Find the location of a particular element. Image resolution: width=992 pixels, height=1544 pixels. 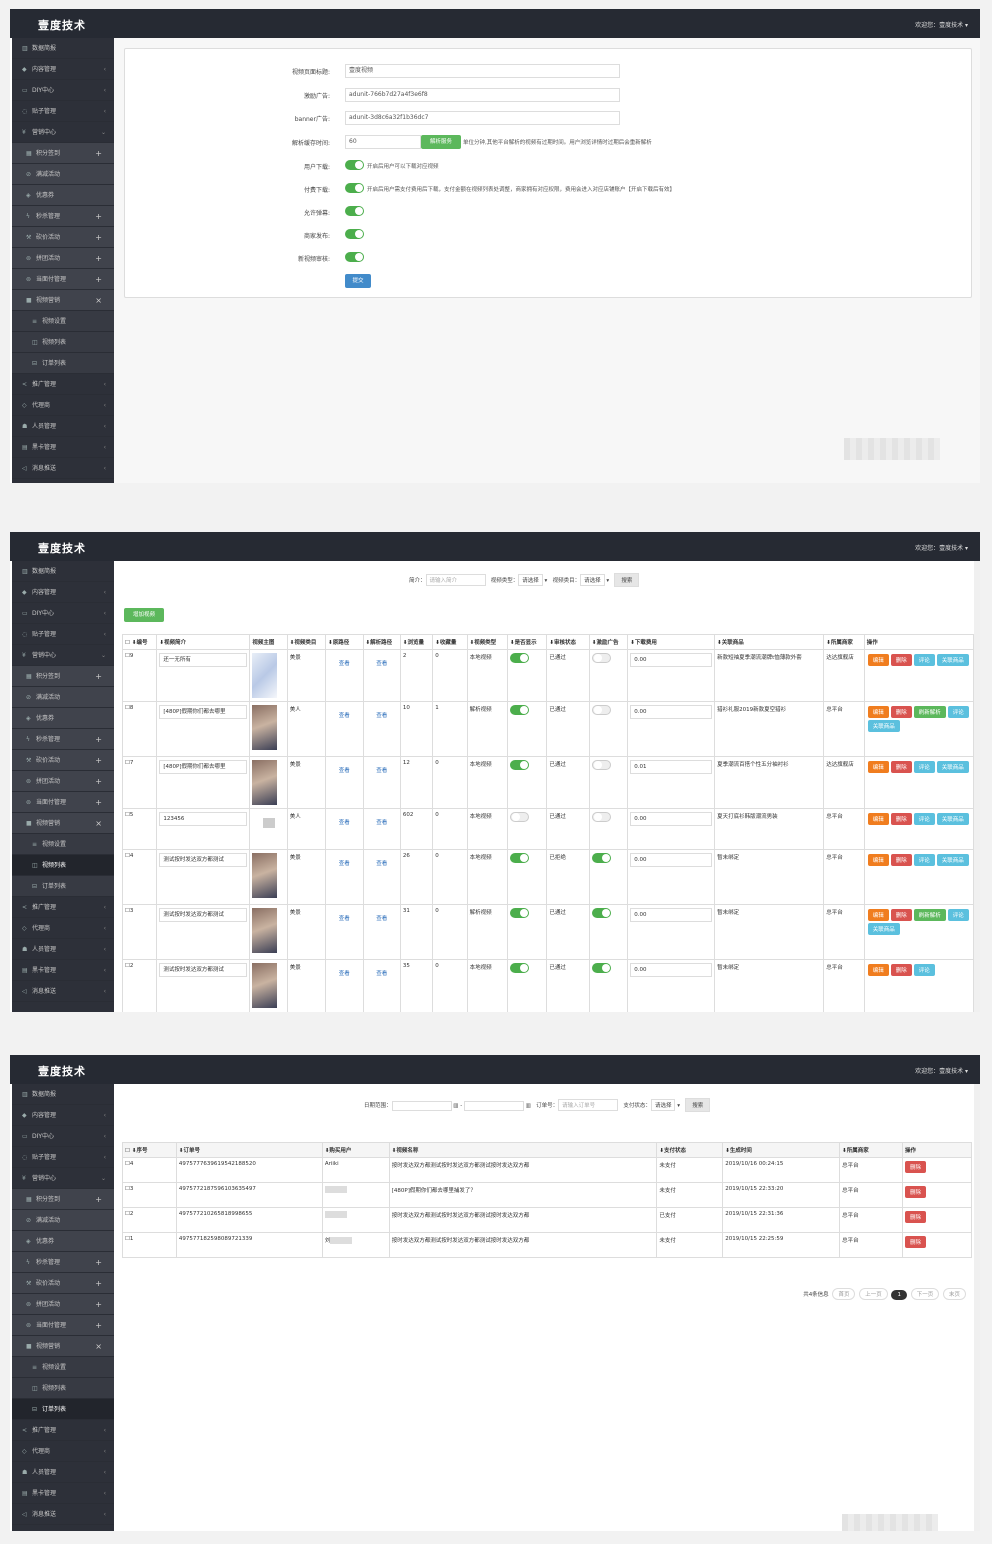

order-no-input: 请输入订单号 is located at coordinates (588, 1105).